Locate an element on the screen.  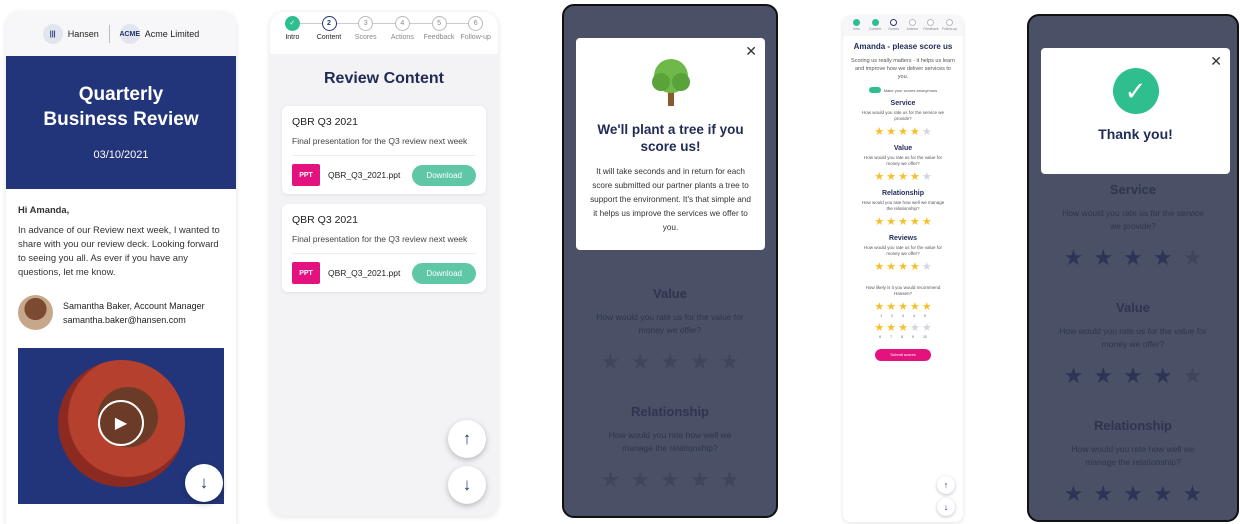
step-actions: 4 Actions is located at coordinates (402, 28).